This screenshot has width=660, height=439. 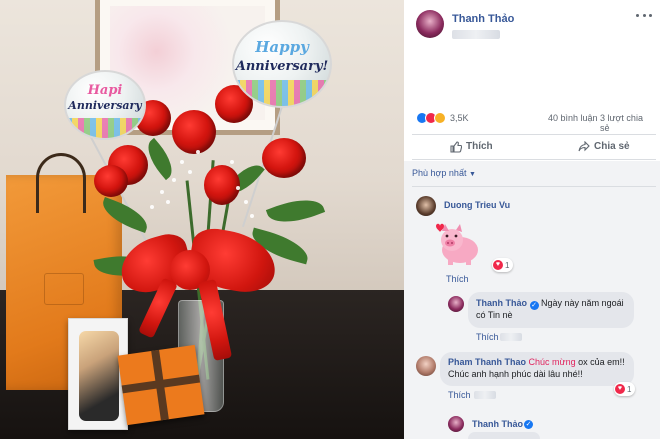 What do you see at coordinates (430, 24) in the screenshot?
I see `author-avatar` at bounding box center [430, 24].